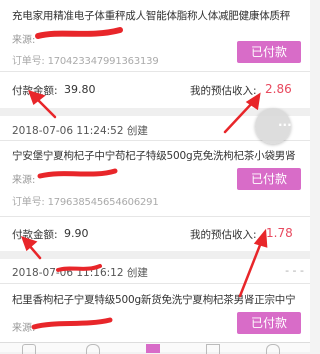 This screenshot has height=354, width=320. Describe the element at coordinates (278, 89) in the screenshot. I see `income-value: 2.86` at that location.